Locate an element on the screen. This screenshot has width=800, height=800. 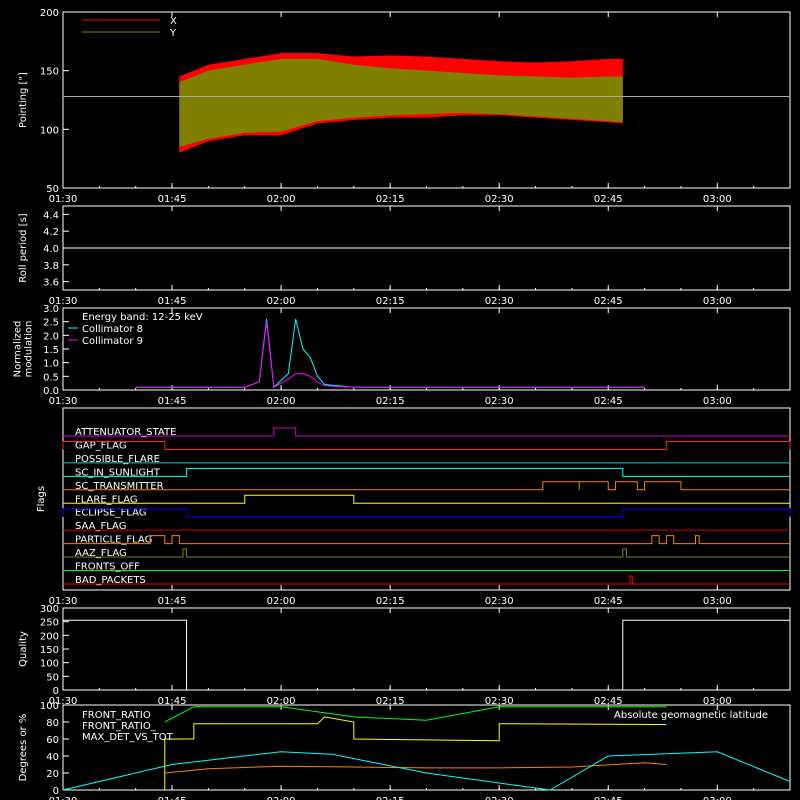
modulation-y-tick-label: 2.5 is located at coordinates (51, 323).